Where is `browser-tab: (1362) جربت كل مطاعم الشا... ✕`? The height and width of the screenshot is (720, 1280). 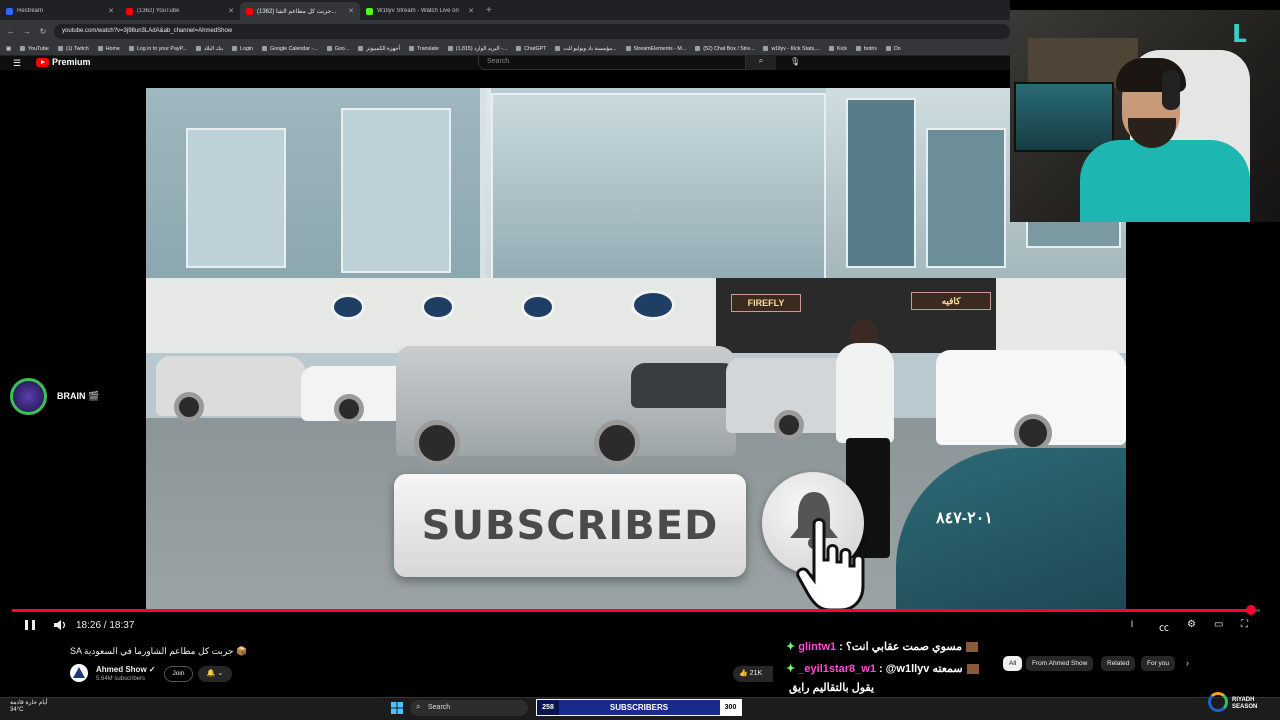 browser-tab: (1362) جربت كل مطاعم الشا... ✕ is located at coordinates (300, 11).